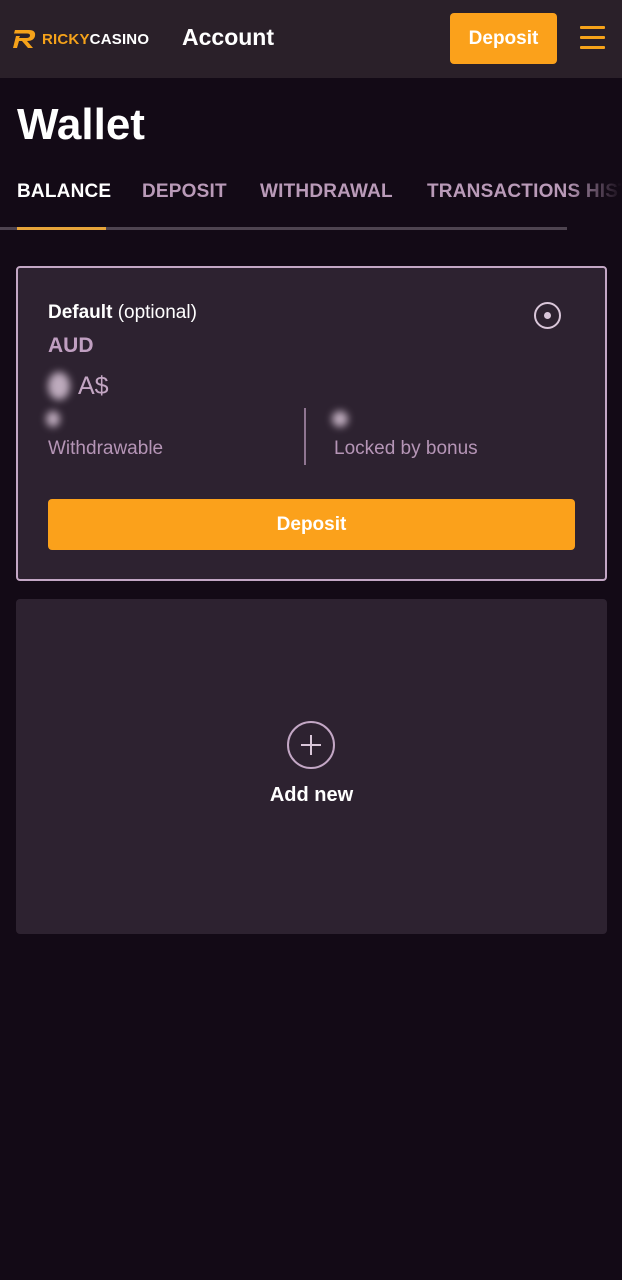  I want to click on locked-by-bonus-label: Locked by bonus, so click(406, 448).